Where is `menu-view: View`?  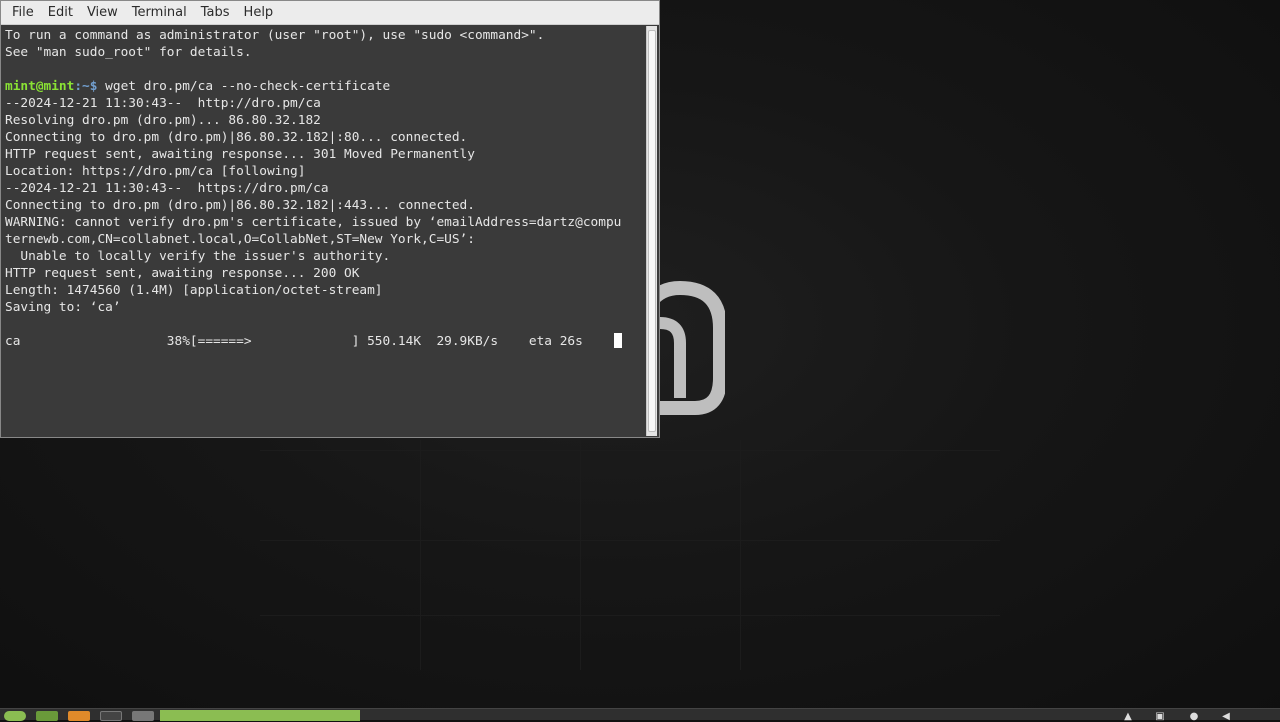
menu-view: View is located at coordinates (102, 12).